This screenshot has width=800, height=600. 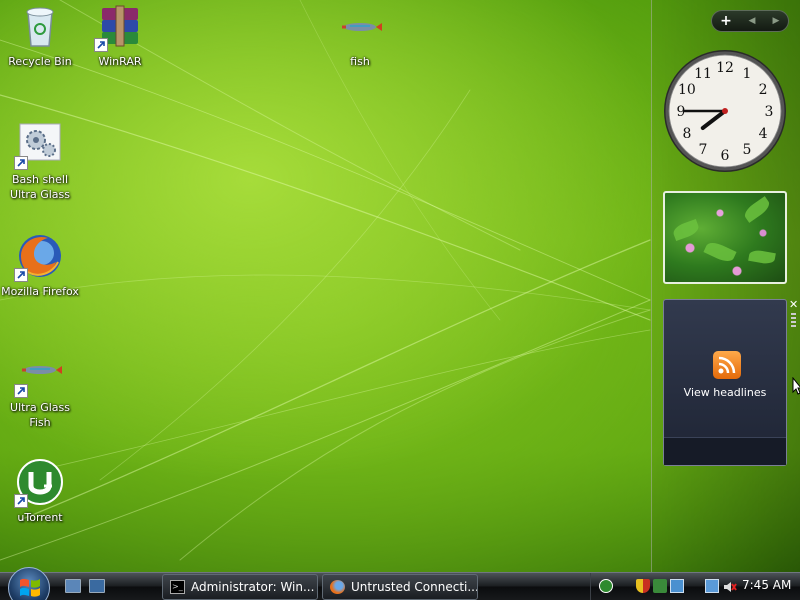 What do you see at coordinates (660, 586) in the screenshot?
I see `security-icon` at bounding box center [660, 586].